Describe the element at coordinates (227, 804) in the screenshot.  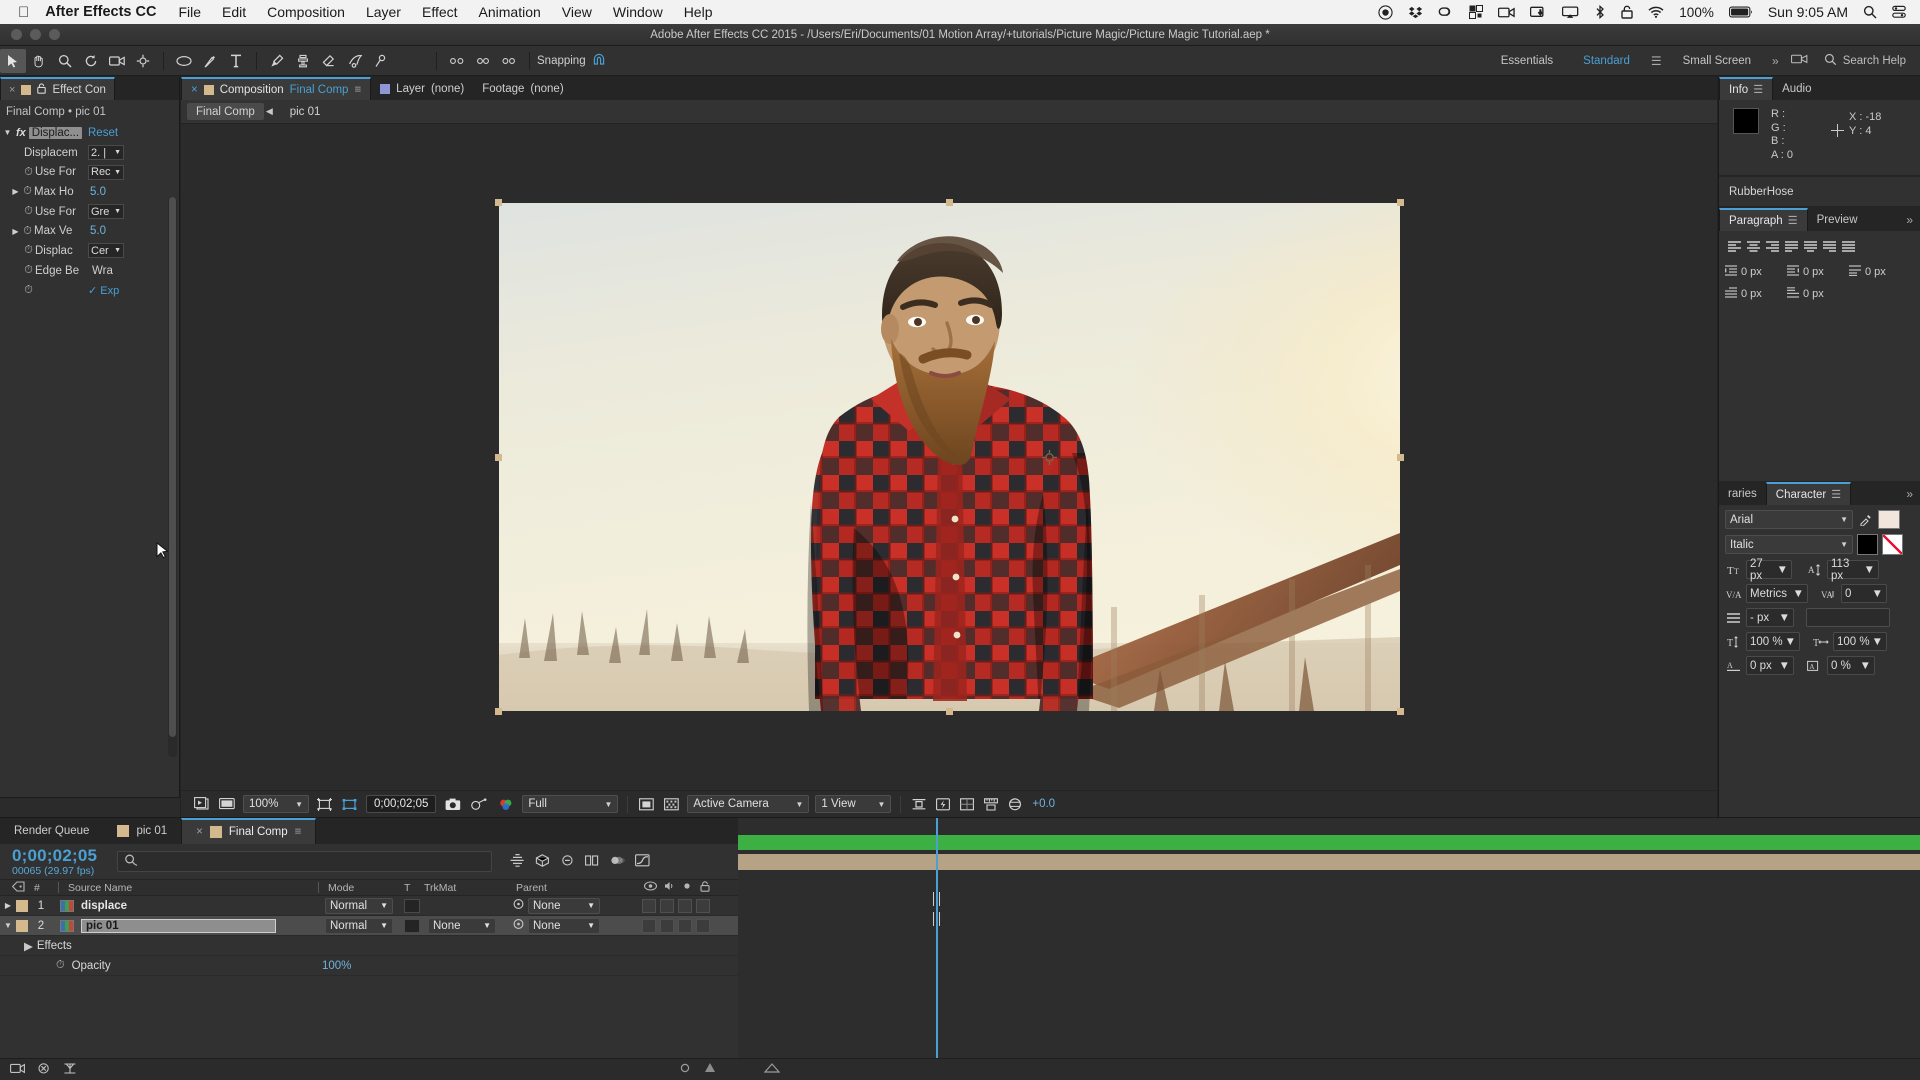
I see `main-viewer-icon` at that location.